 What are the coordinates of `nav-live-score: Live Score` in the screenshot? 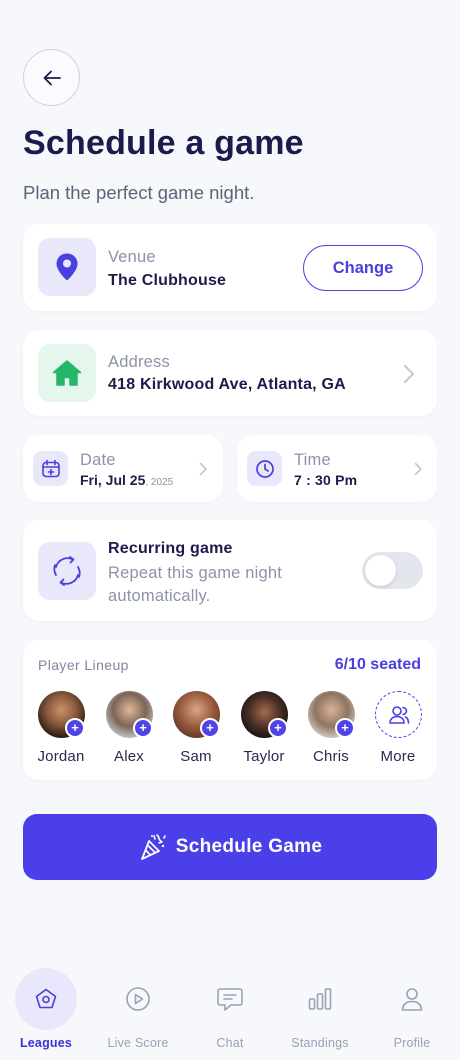 It's located at (138, 1010).